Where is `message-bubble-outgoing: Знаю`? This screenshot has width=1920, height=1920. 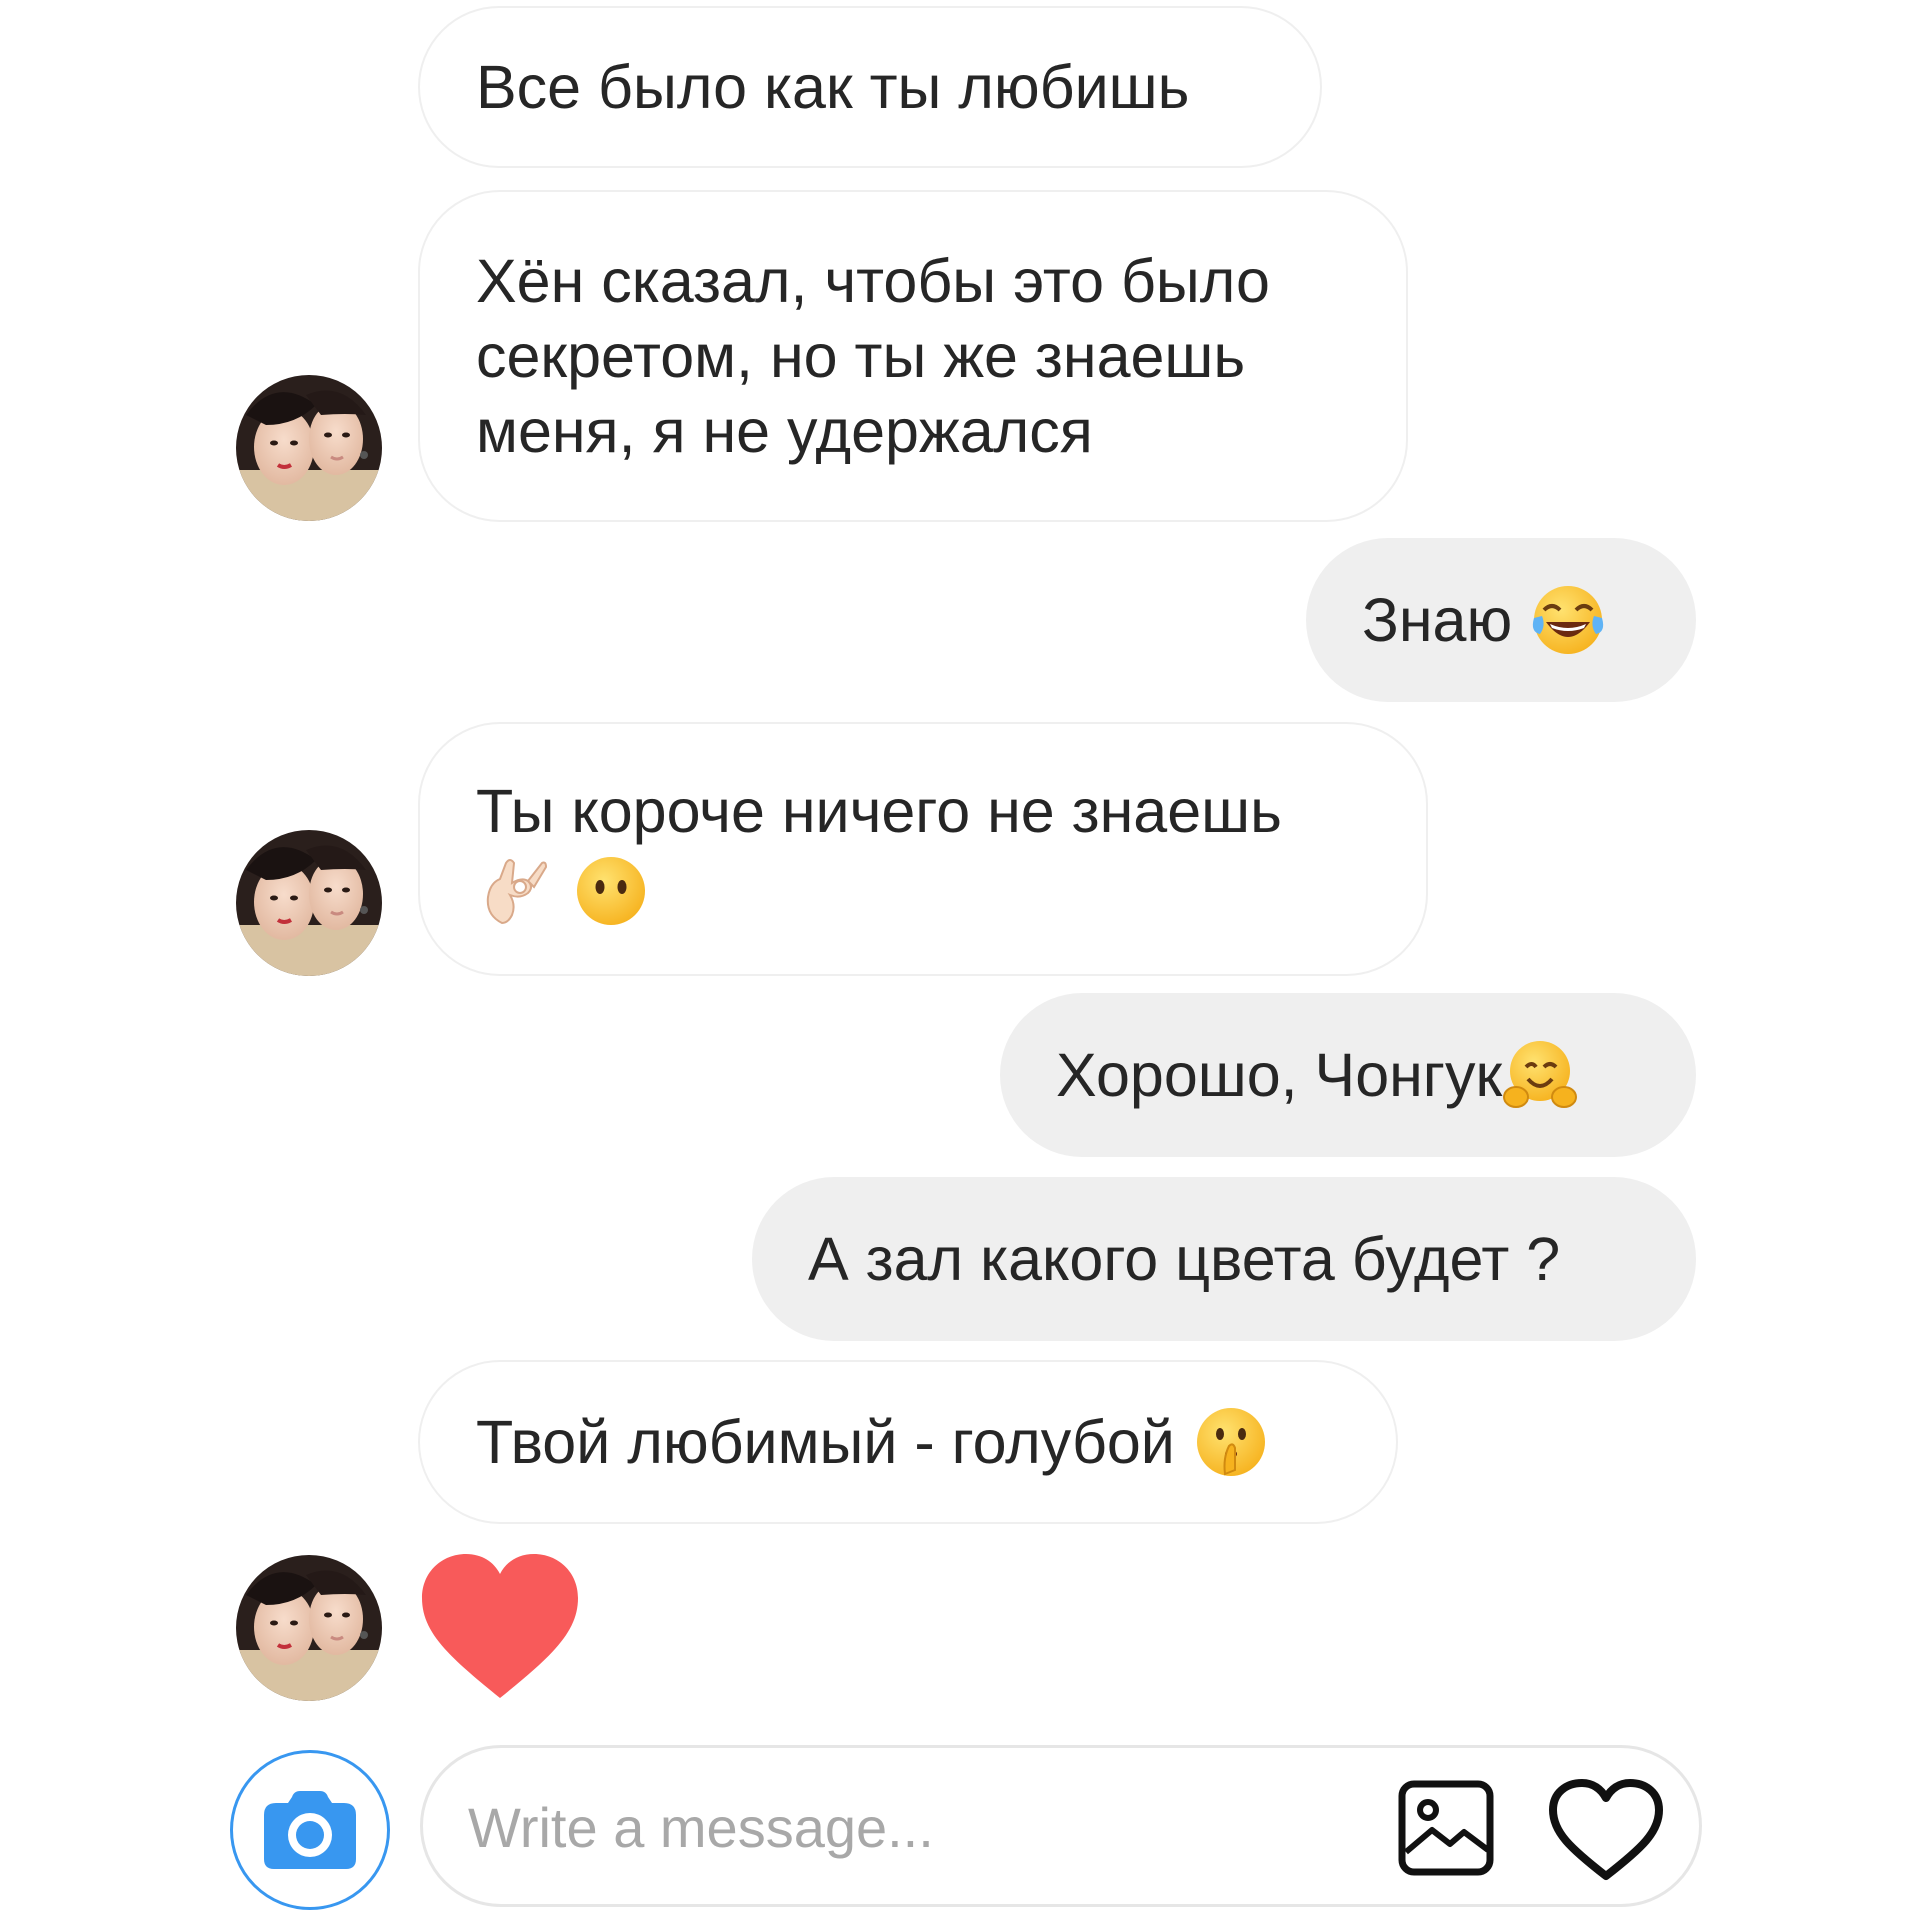
message-bubble-outgoing: Знаю is located at coordinates (1501, 620).